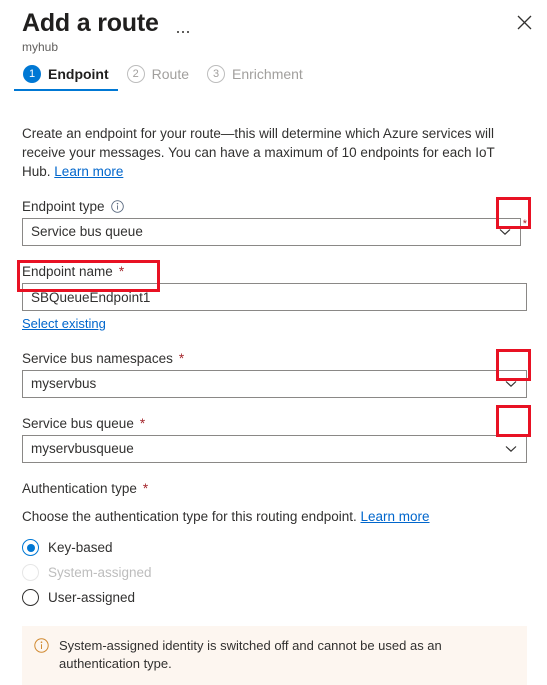 The image size is (547, 685). Describe the element at coordinates (395, 516) in the screenshot. I see `learn-more-link-auth: Learn more` at that location.